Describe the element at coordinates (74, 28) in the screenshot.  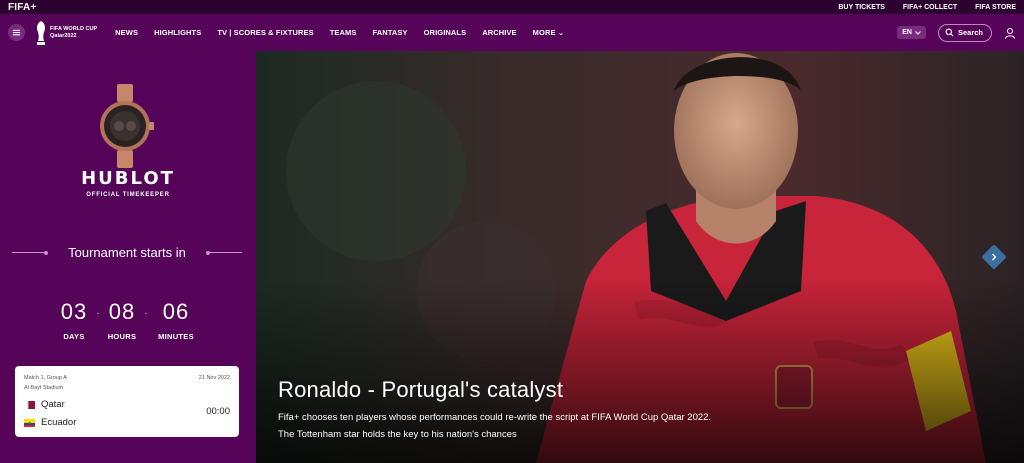
I see `logo-line-1: FIFA WORLD CUP` at that location.